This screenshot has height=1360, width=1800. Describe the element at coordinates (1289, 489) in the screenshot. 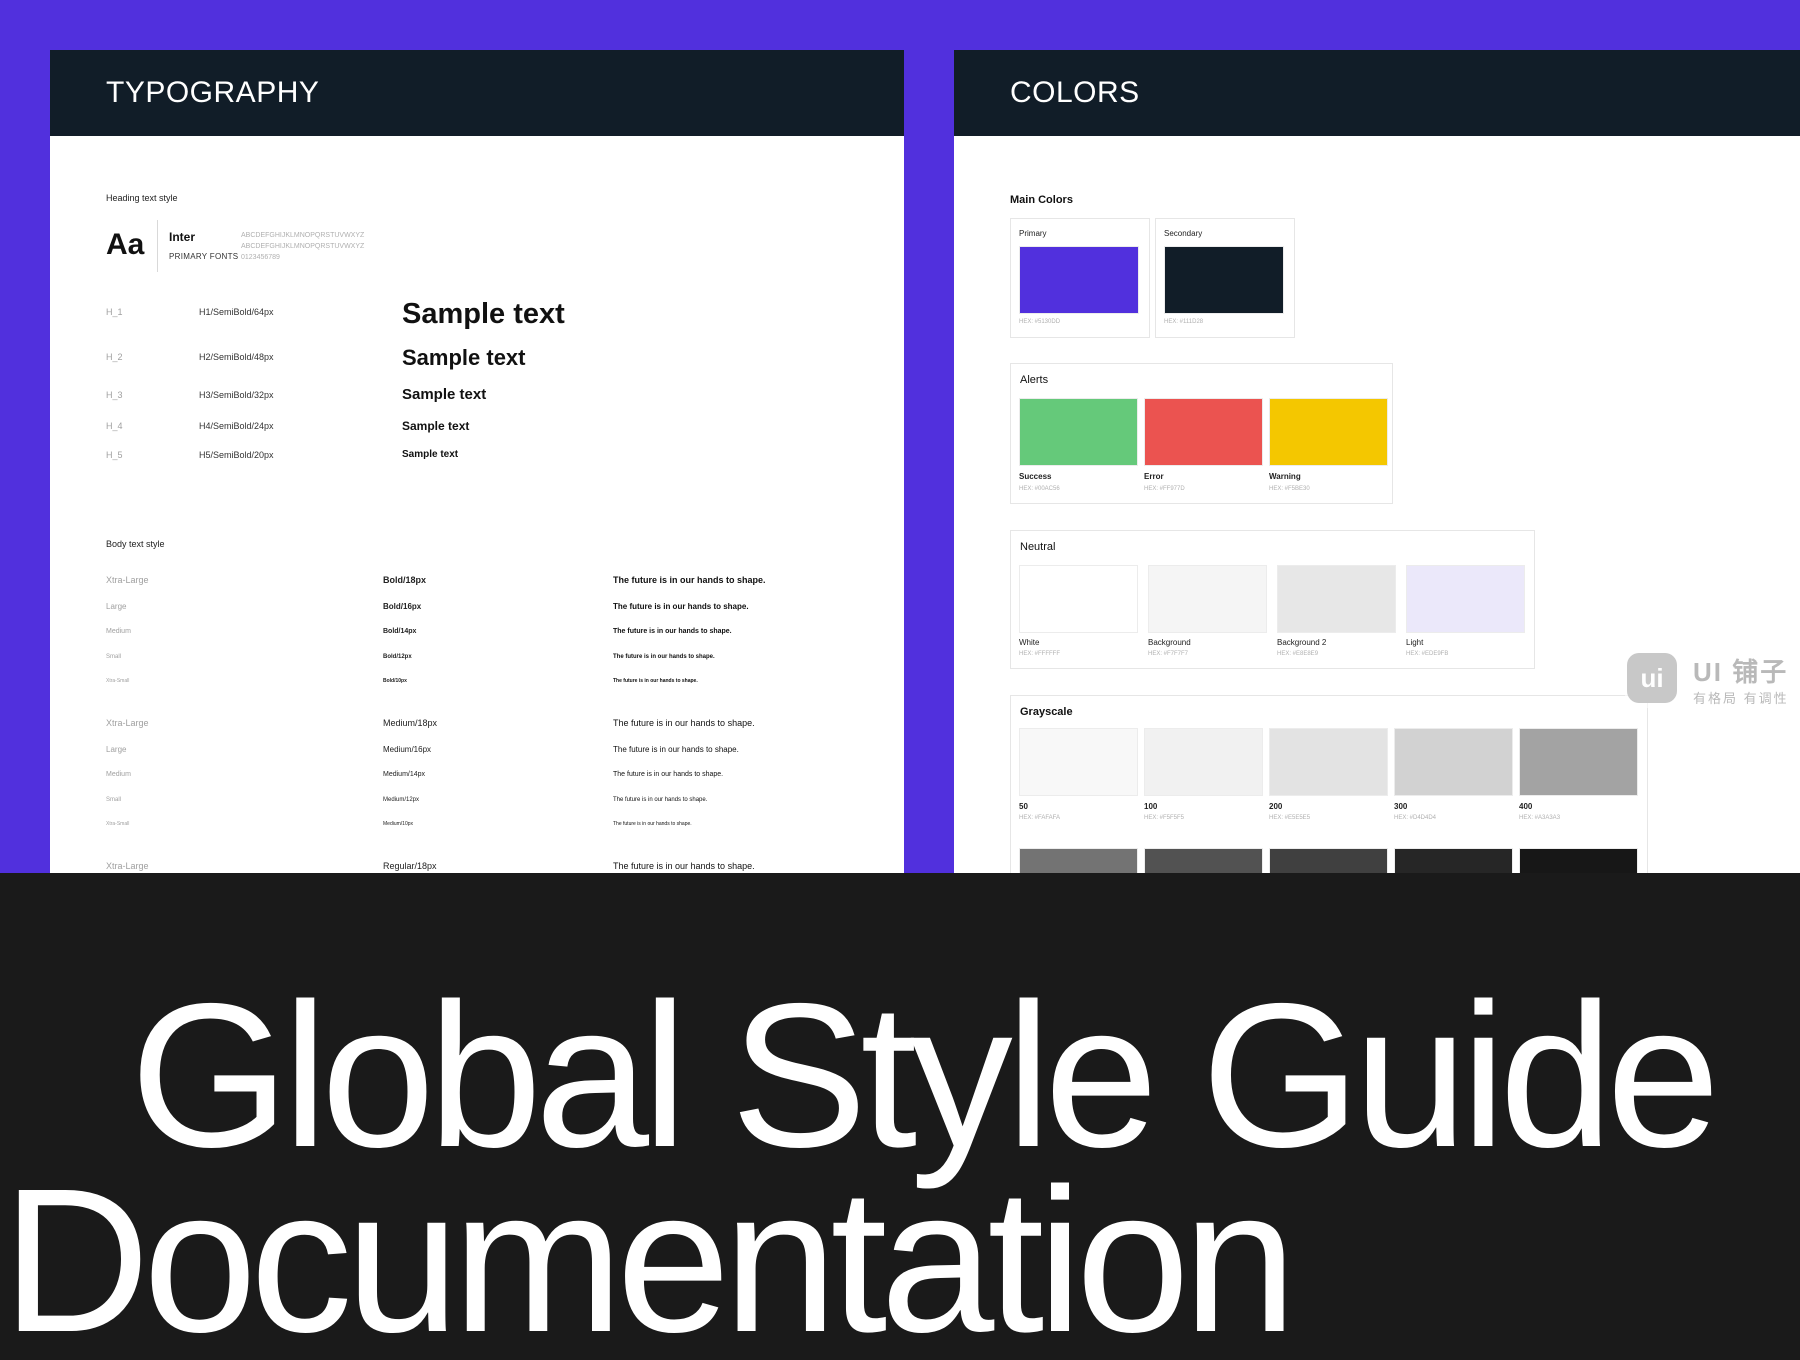

I see `swatch-hex: HEX: #F5BE30` at that location.